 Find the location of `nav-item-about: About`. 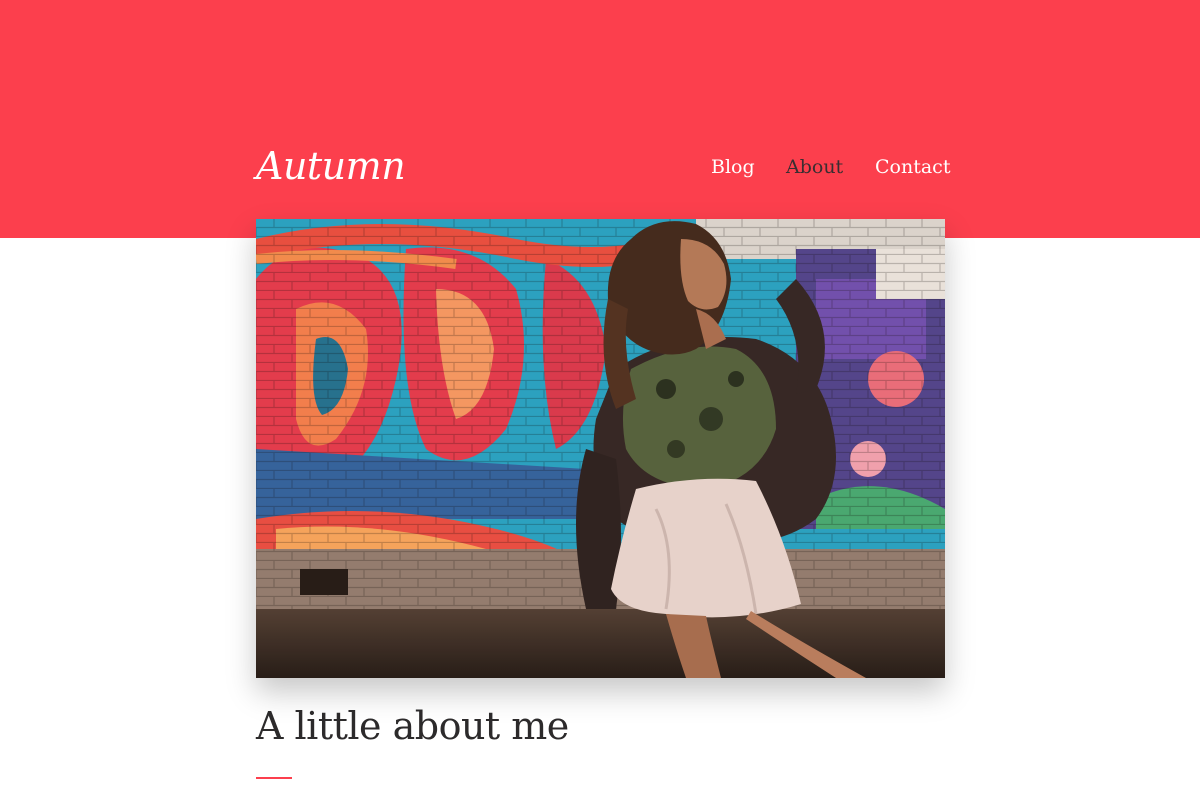

nav-item-about: About is located at coordinates (814, 167).